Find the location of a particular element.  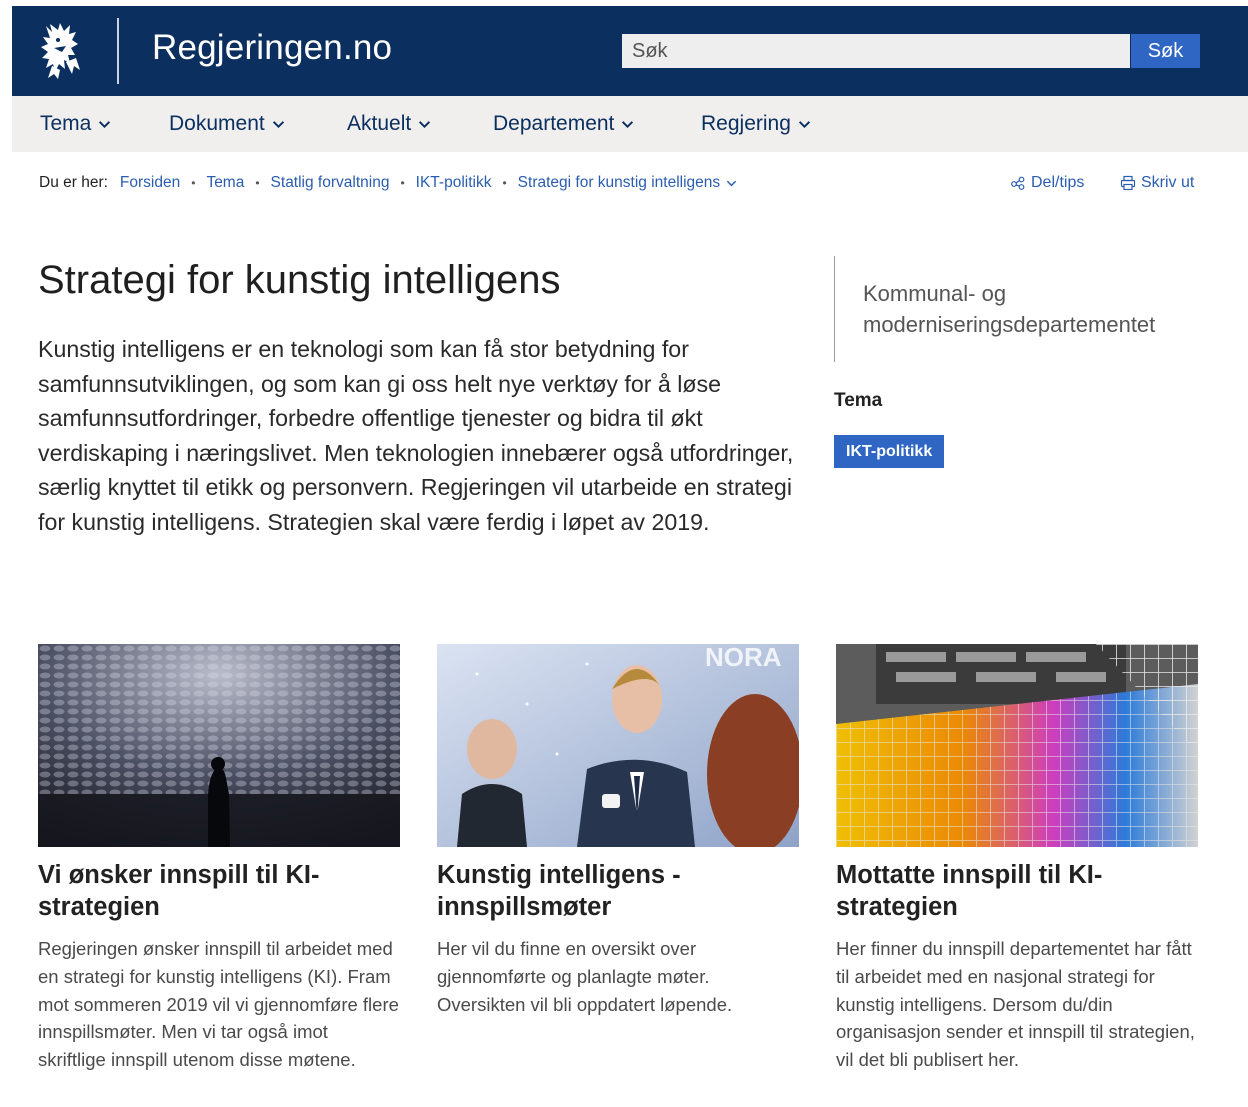

print-button: Skriv ut is located at coordinates (1157, 183).